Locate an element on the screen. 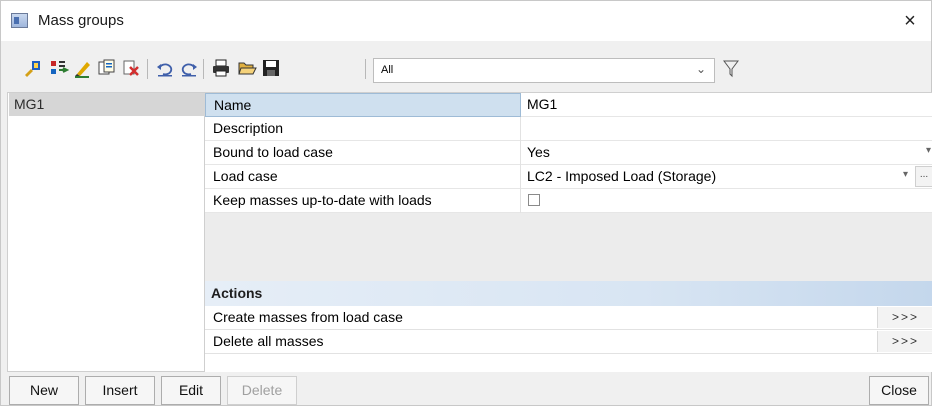 This screenshot has width=932, height=406. property-label: Description is located at coordinates (363, 129).